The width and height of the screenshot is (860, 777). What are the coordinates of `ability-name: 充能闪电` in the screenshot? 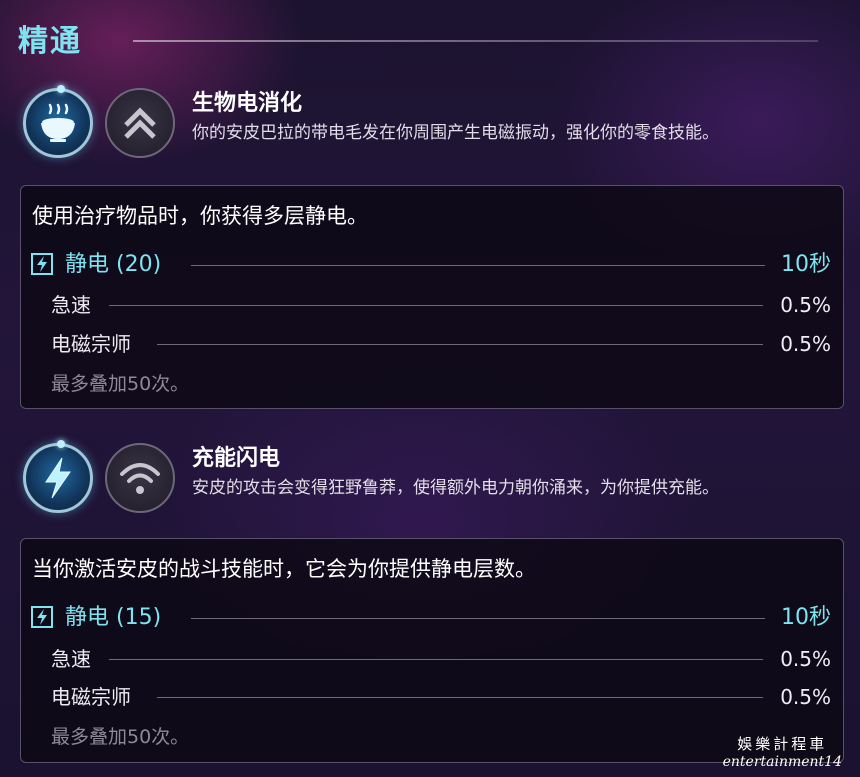 It's located at (236, 458).